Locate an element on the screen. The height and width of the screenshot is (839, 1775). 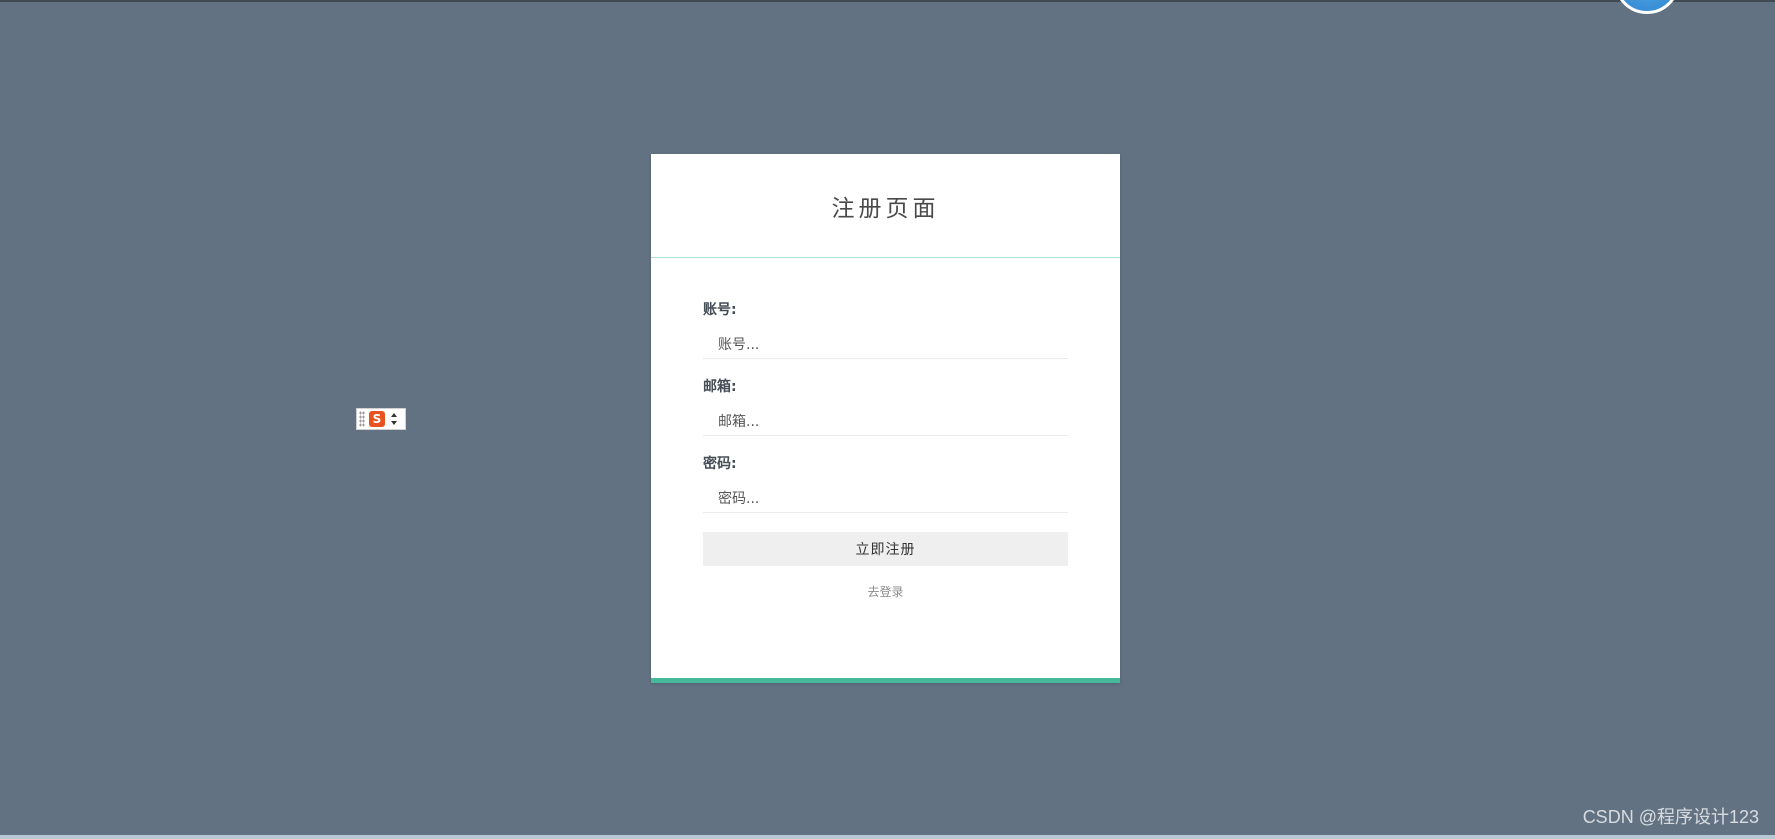
drag-handle-icon is located at coordinates (362, 419).